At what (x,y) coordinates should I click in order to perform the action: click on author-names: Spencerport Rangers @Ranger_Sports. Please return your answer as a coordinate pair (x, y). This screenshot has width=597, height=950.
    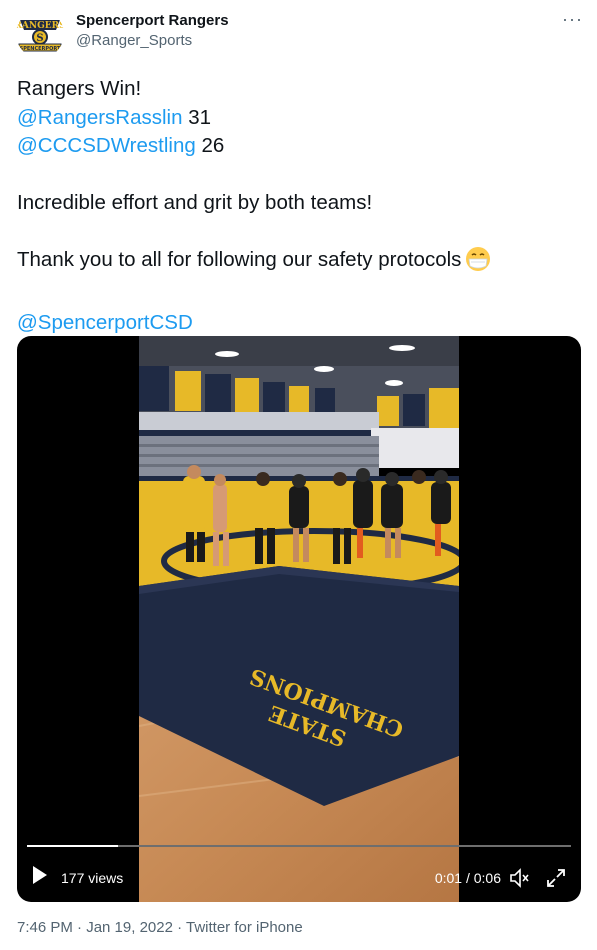
    Looking at the image, I should click on (152, 31).